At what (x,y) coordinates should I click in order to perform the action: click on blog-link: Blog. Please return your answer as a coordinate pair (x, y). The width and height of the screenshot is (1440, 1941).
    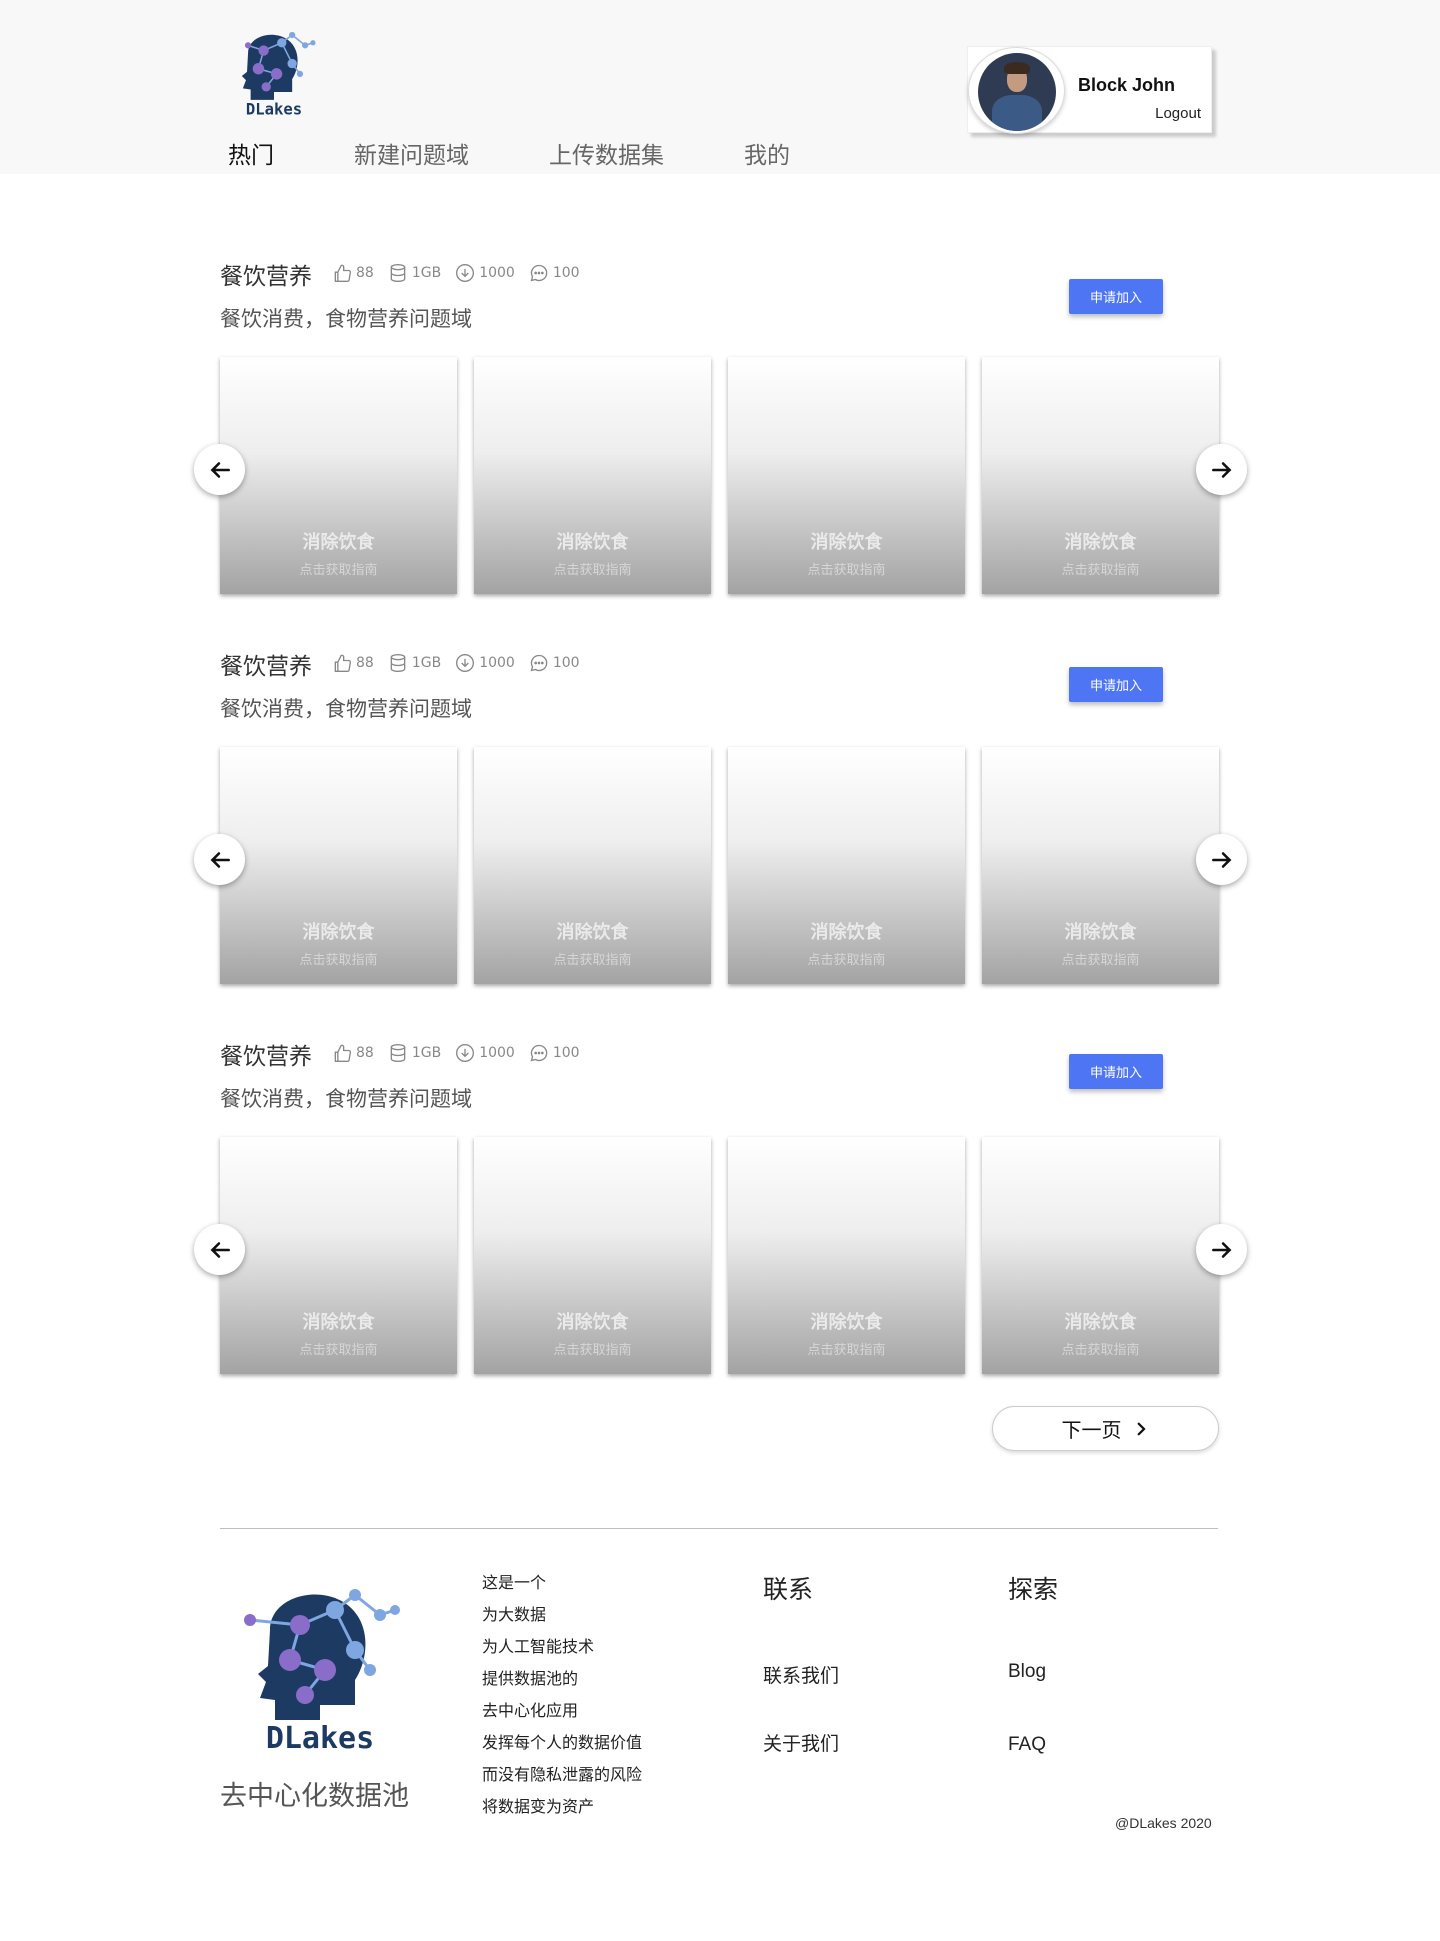
    Looking at the image, I should click on (1027, 1672).